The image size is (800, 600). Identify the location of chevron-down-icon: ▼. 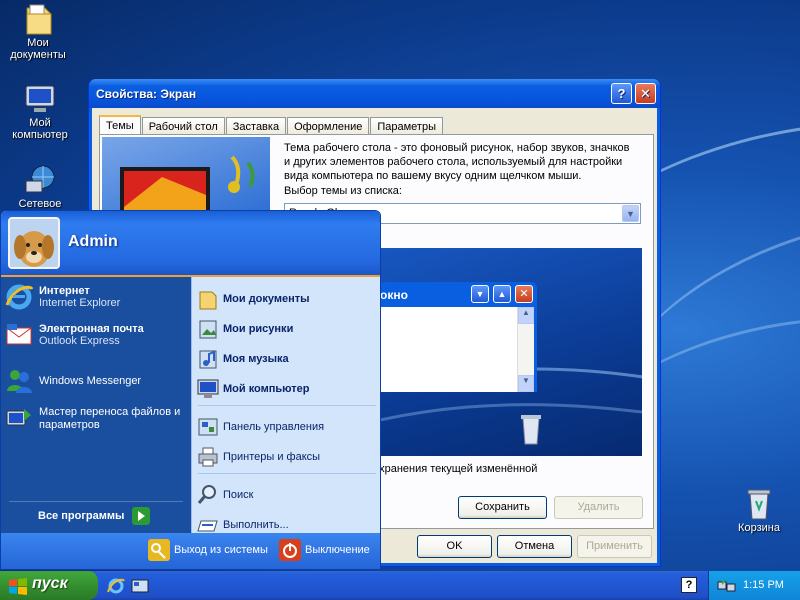
(630, 213).